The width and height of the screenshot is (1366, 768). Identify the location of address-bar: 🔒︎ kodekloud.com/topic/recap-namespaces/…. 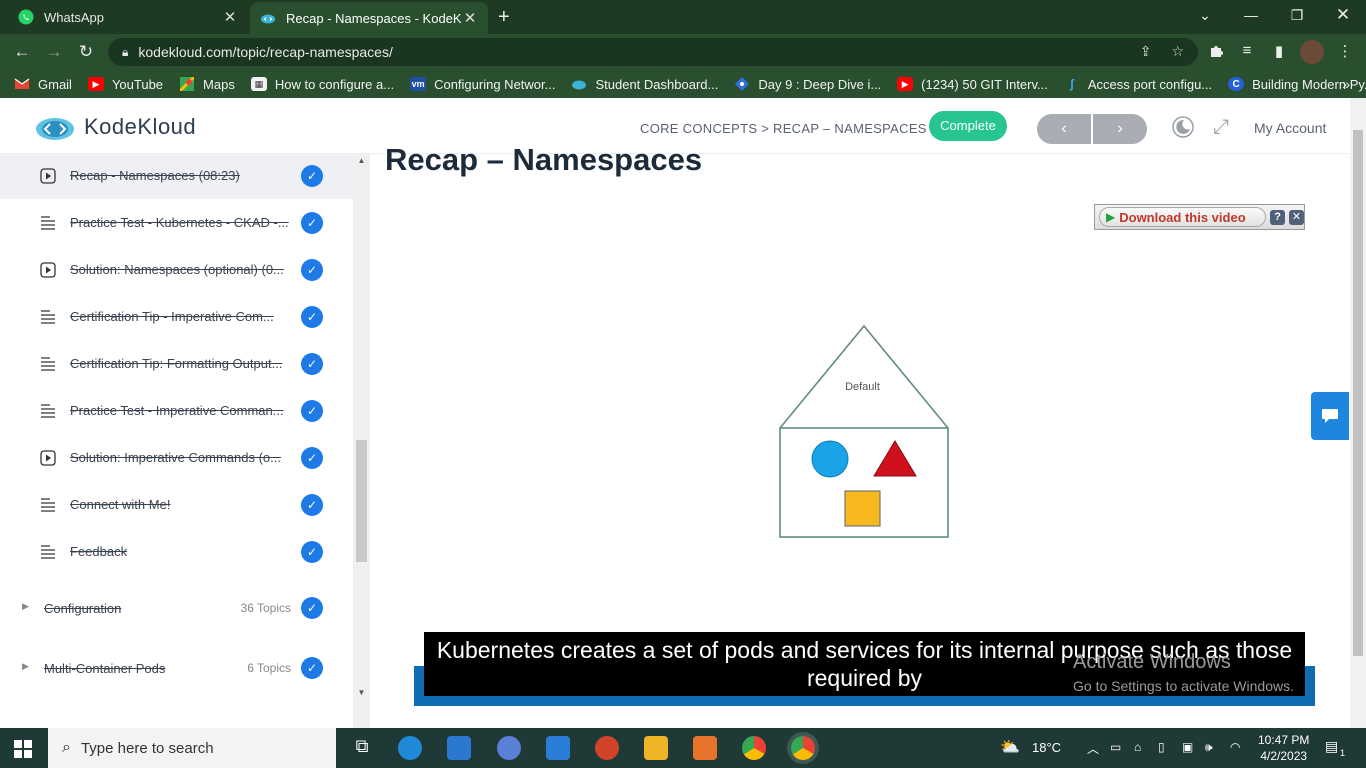
(653, 52).